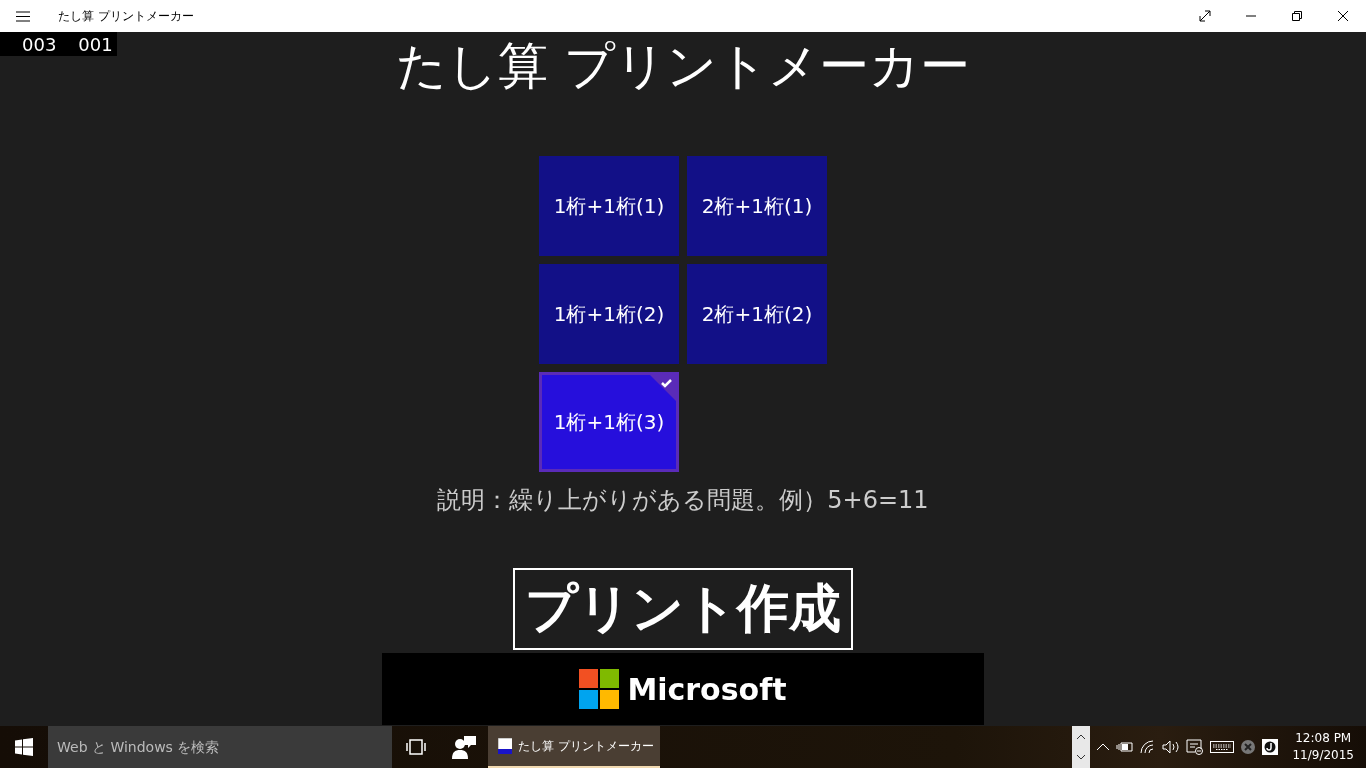 The height and width of the screenshot is (768, 1366). Describe the element at coordinates (663, 388) in the screenshot. I see `check-icon` at that location.